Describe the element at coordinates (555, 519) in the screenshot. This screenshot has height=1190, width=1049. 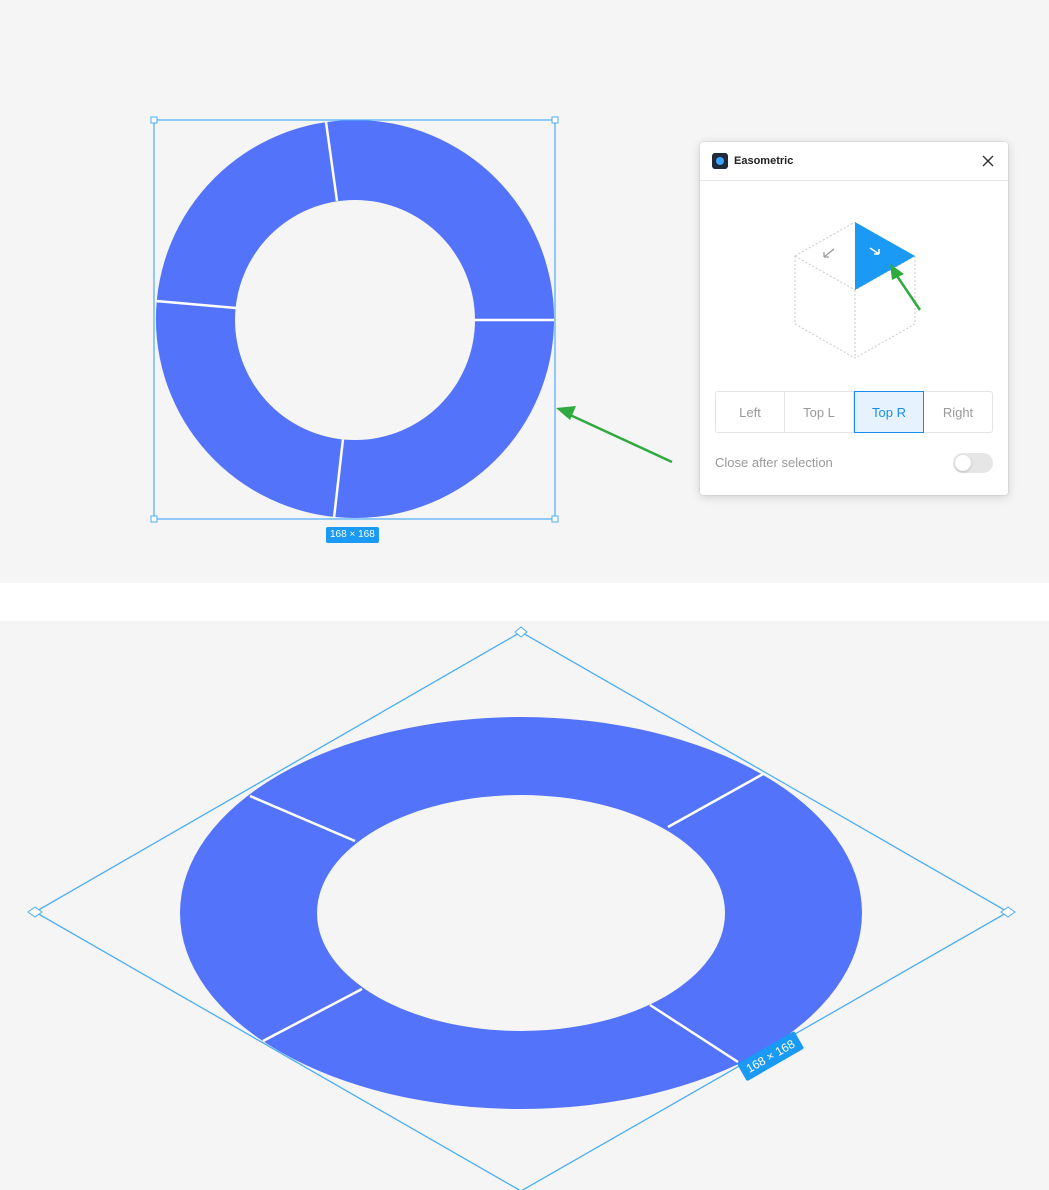
I see `resize-handle-bottom-right` at that location.